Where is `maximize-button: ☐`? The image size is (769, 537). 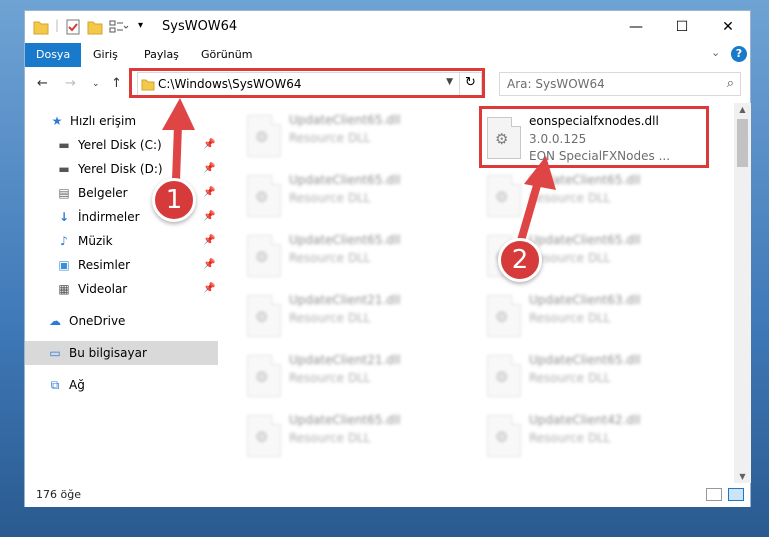
maximize-button: ☐ is located at coordinates (682, 27).